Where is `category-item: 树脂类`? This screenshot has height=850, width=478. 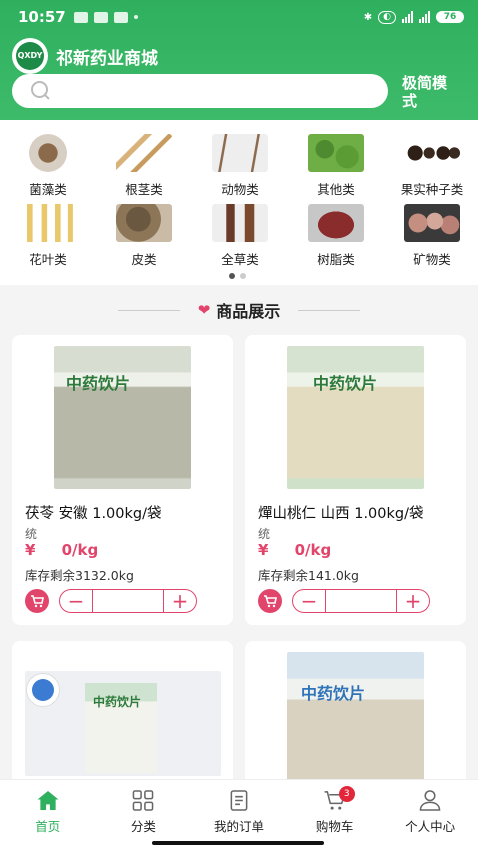
category-item: 树脂类 is located at coordinates (336, 236).